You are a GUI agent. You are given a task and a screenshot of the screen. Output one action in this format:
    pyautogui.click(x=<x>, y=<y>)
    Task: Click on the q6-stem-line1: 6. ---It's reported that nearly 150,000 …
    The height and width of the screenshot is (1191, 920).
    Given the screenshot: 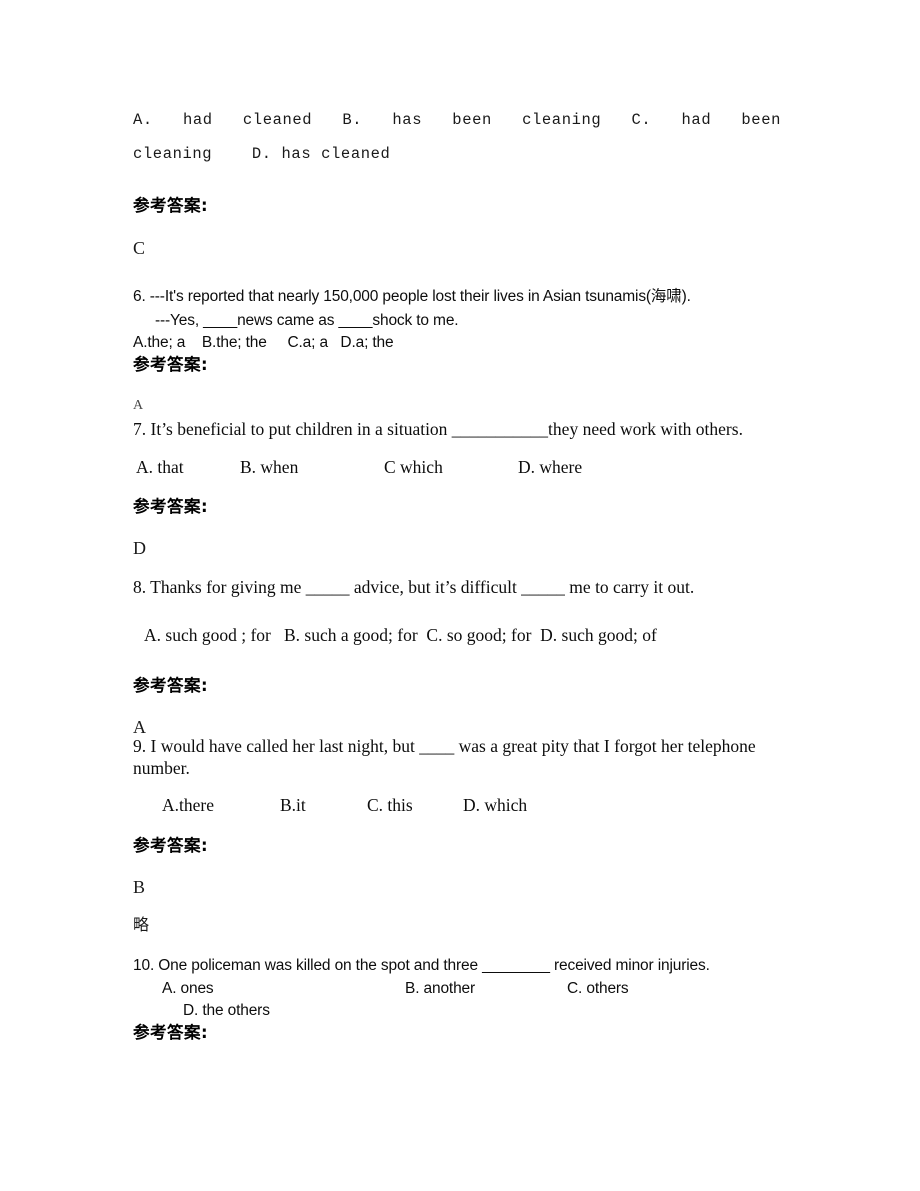 What is the action you would take?
    pyautogui.click(x=412, y=296)
    